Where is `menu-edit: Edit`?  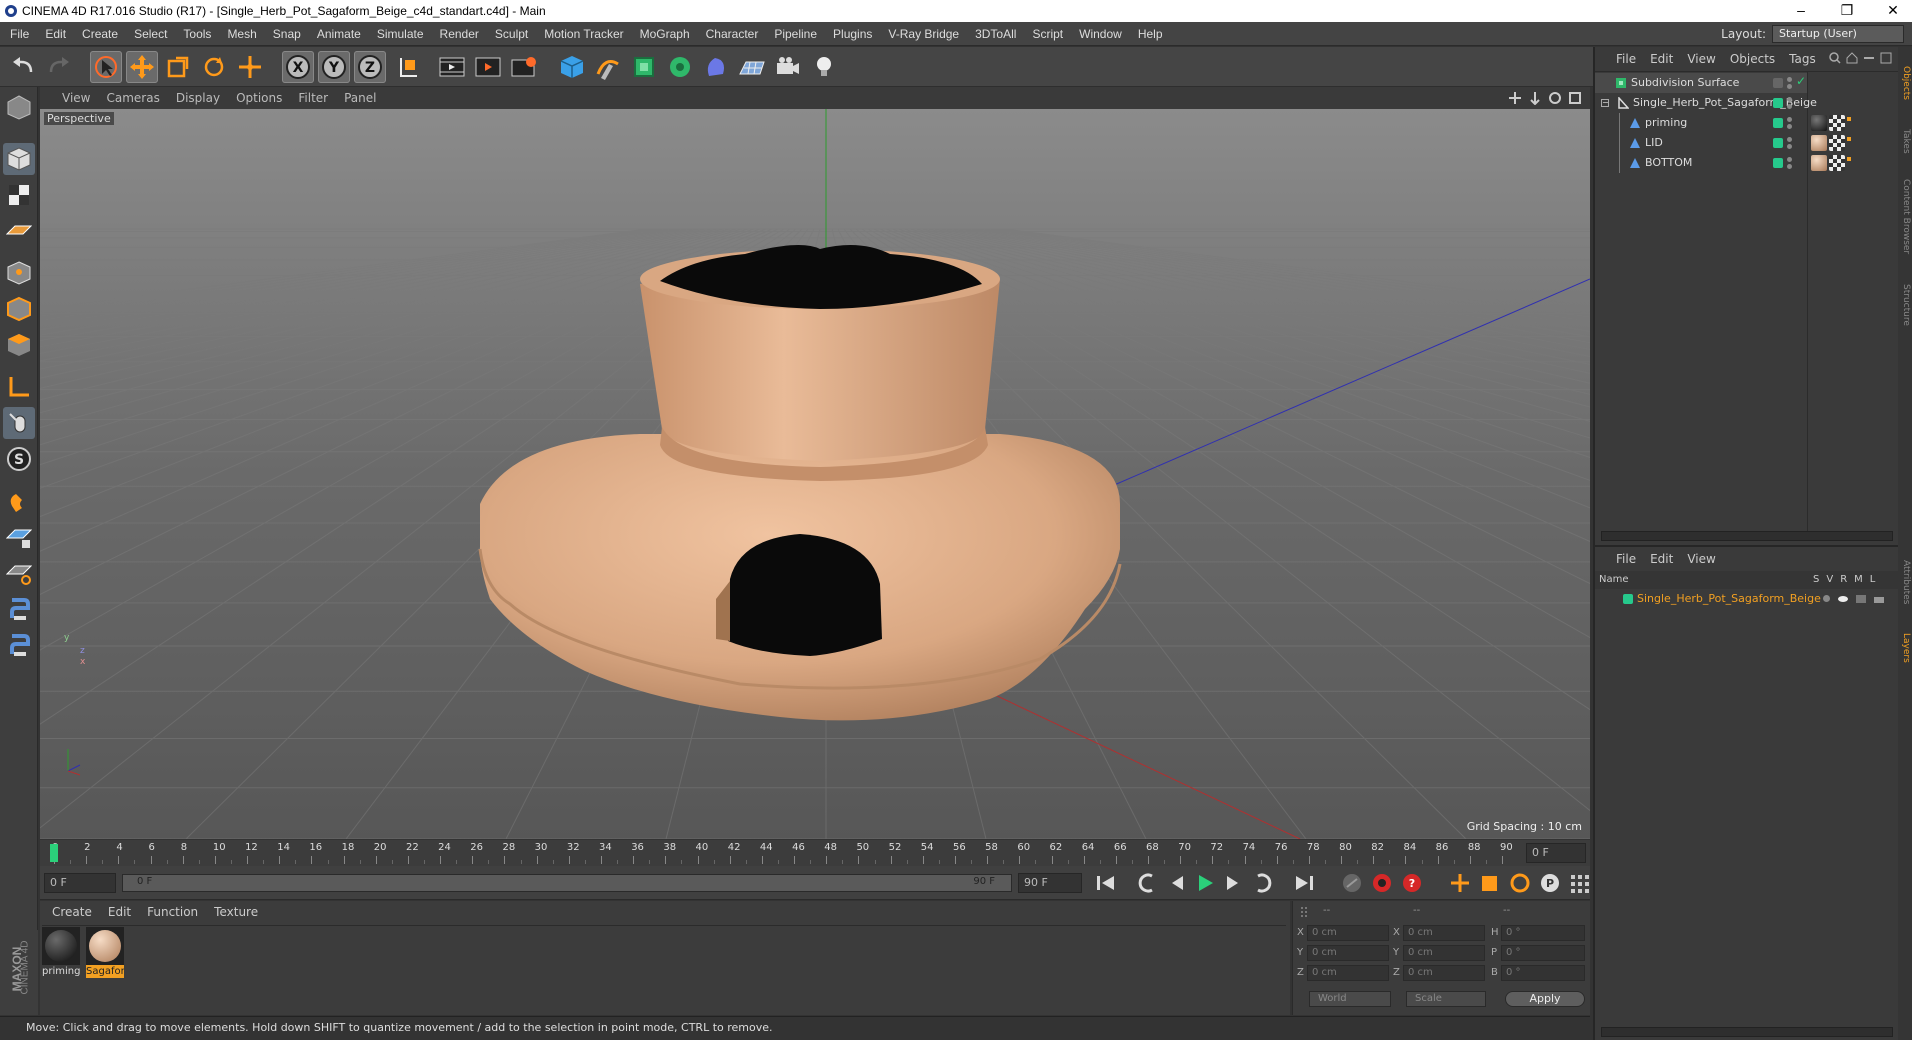 menu-edit: Edit is located at coordinates (55, 34).